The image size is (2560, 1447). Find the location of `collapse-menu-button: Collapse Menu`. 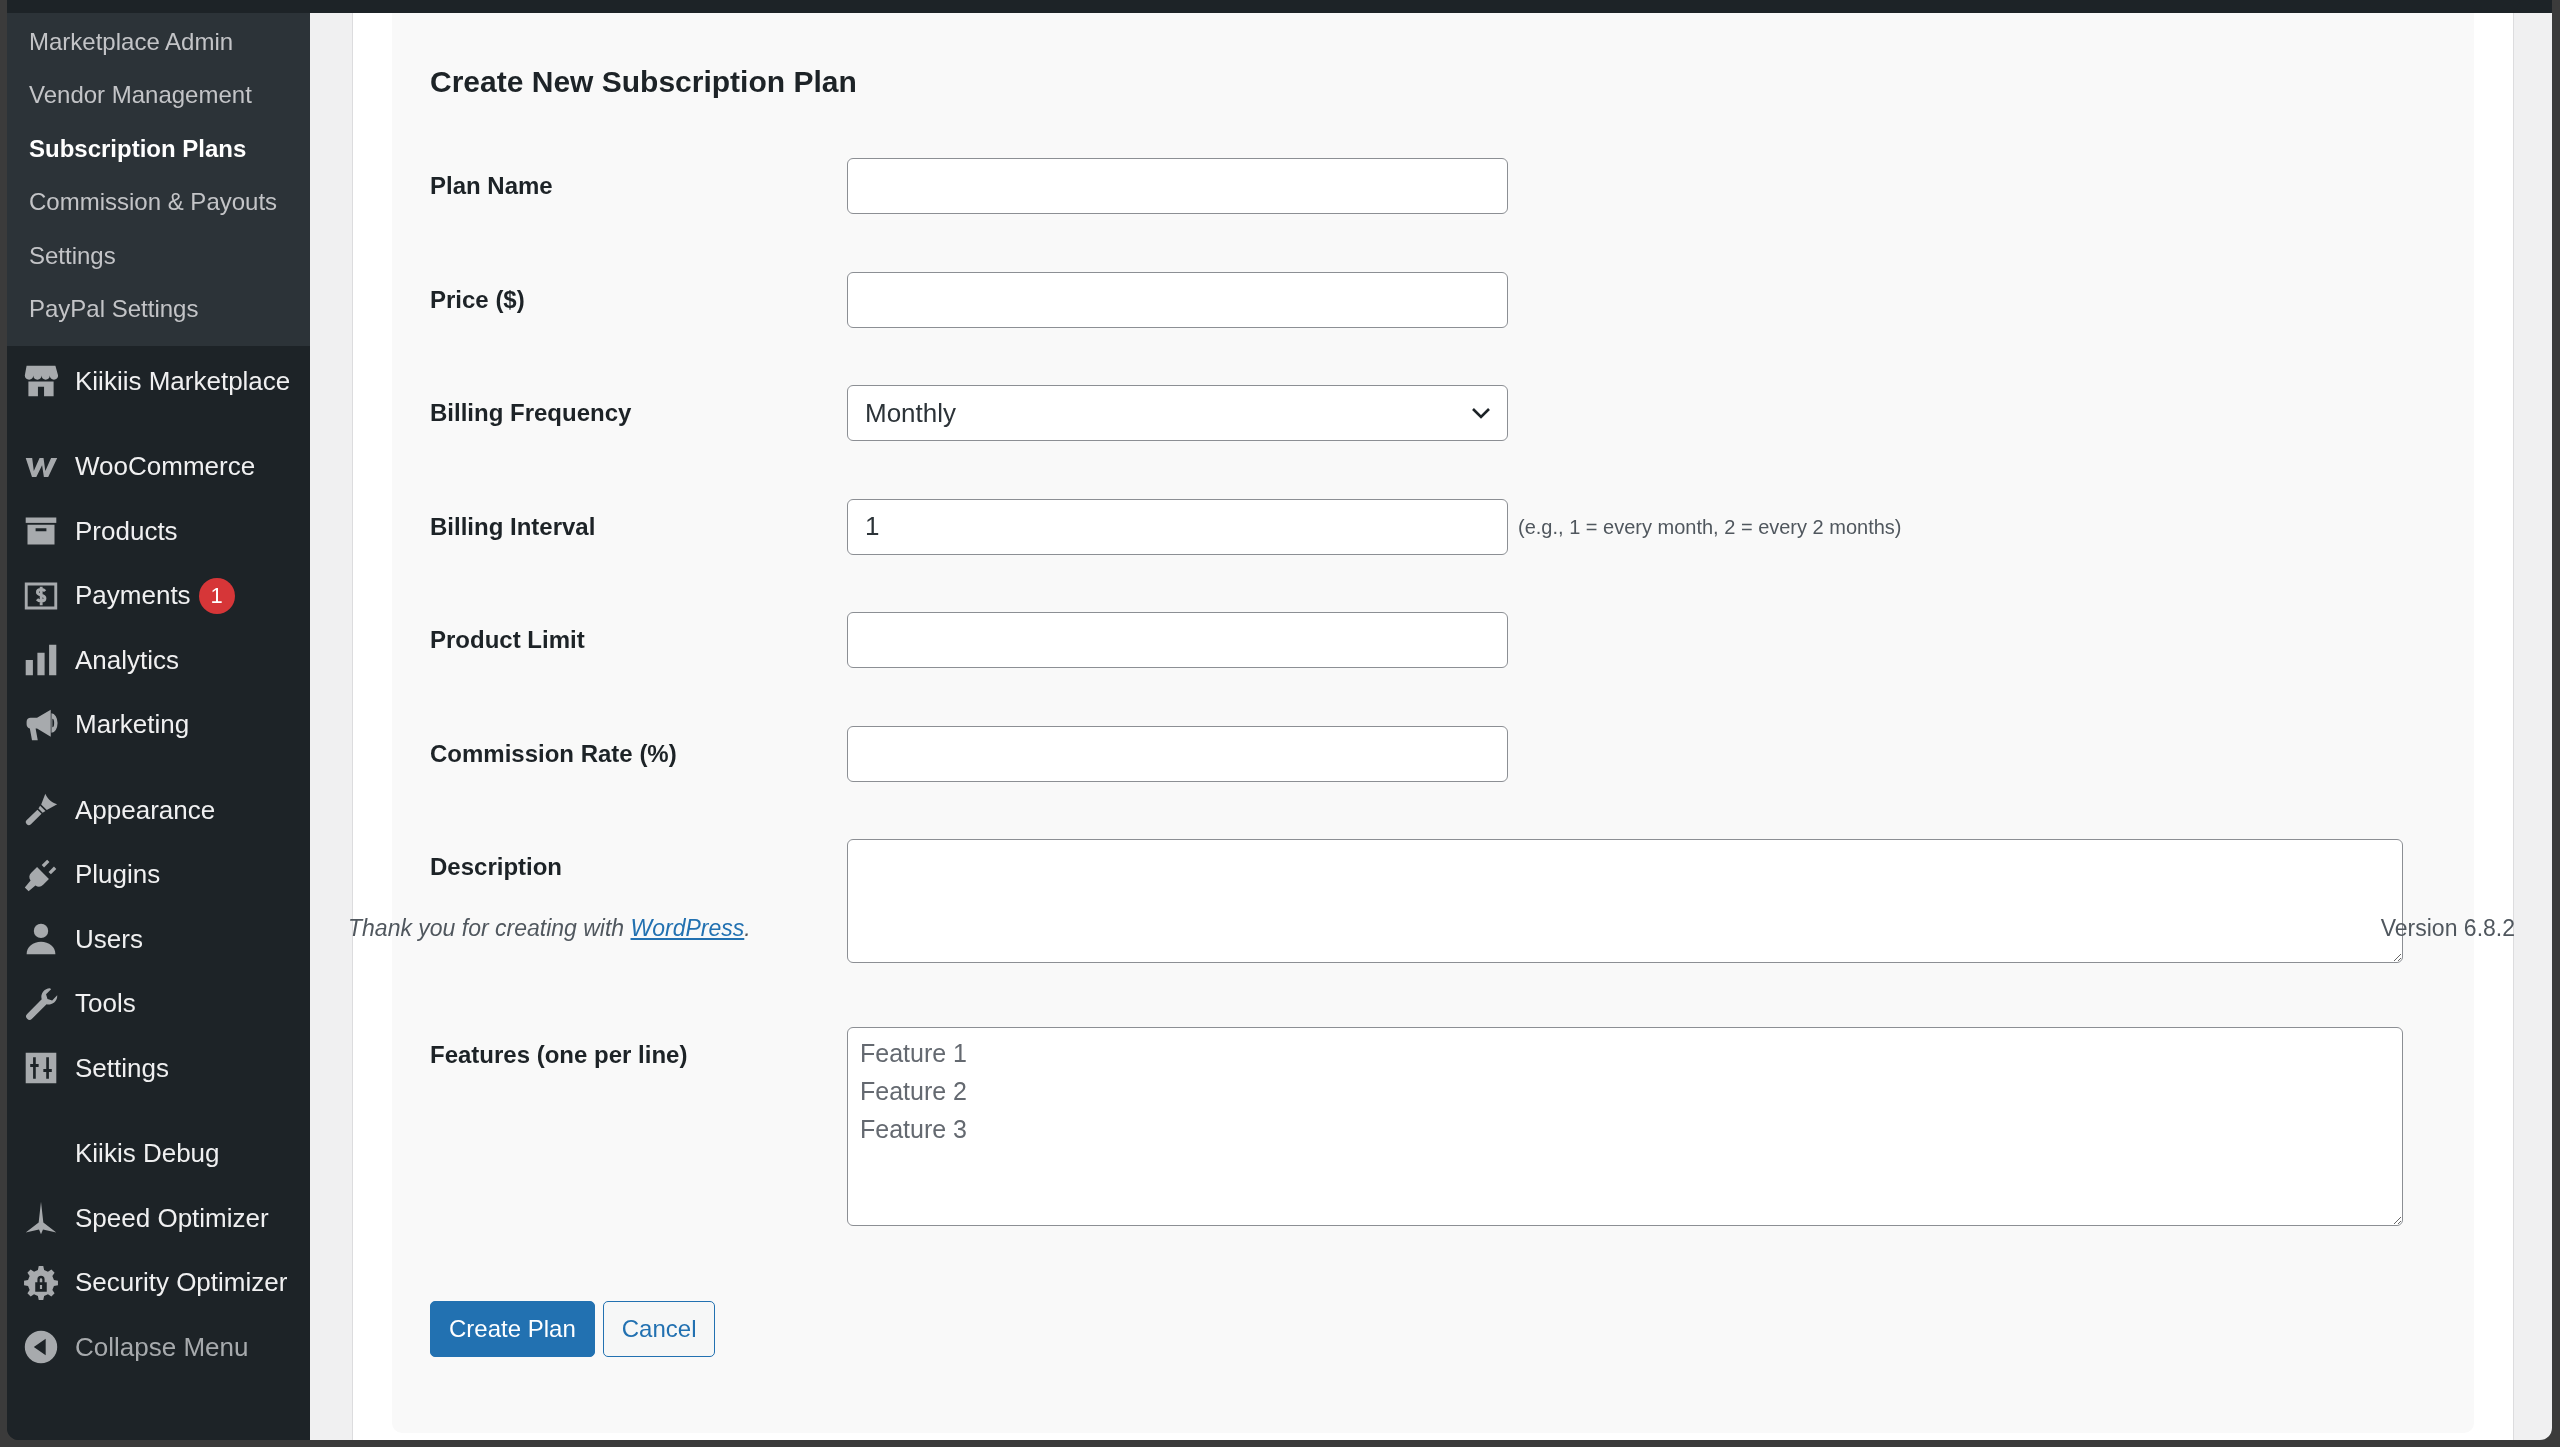

collapse-menu-button: Collapse Menu is located at coordinates (158, 1347).